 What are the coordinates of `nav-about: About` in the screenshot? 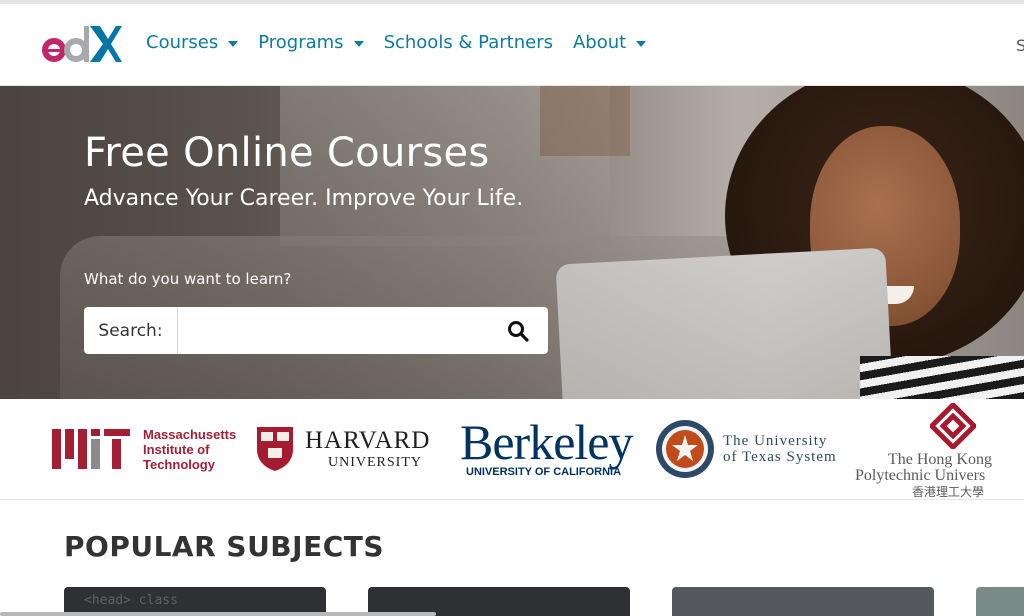 It's located at (609, 42).